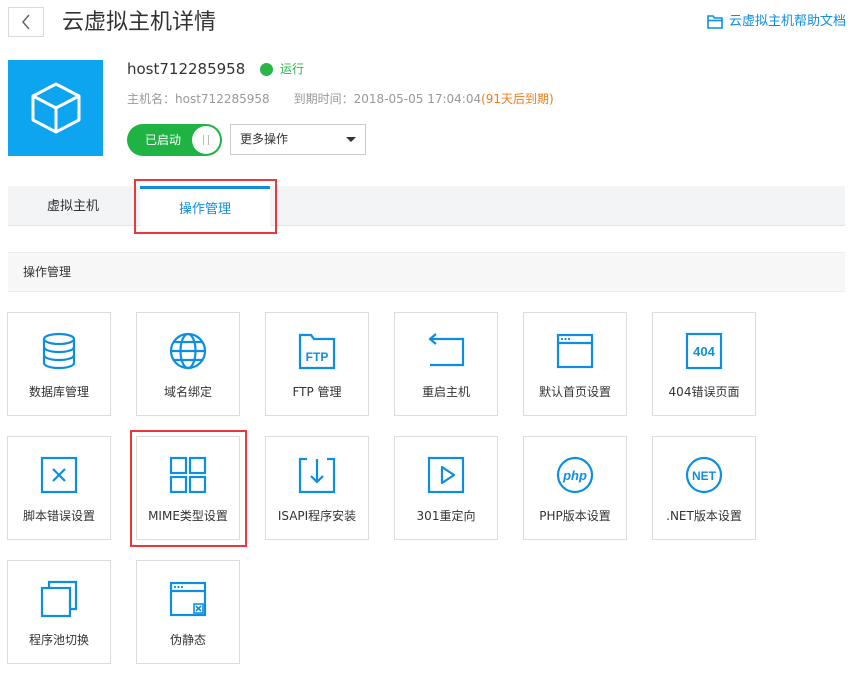  I want to click on chevron-left-icon, so click(26, 22).